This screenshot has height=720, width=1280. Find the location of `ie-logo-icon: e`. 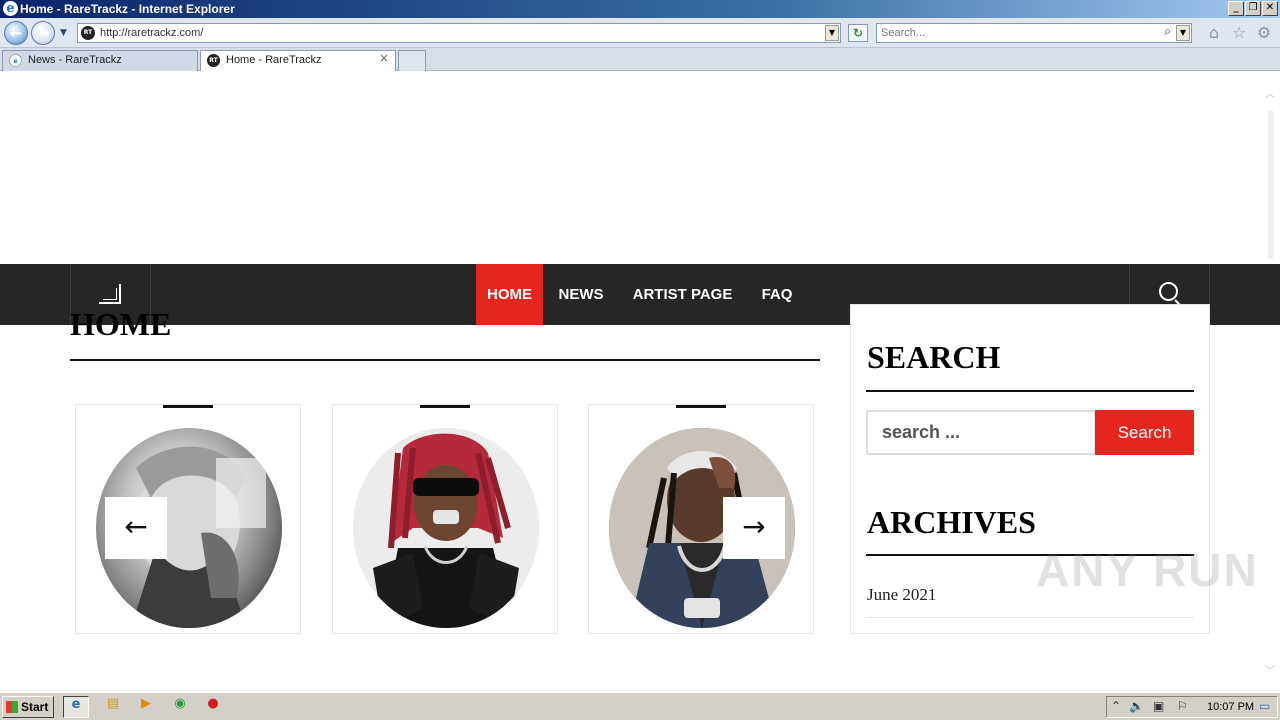

ie-logo-icon: e is located at coordinates (10, 8).